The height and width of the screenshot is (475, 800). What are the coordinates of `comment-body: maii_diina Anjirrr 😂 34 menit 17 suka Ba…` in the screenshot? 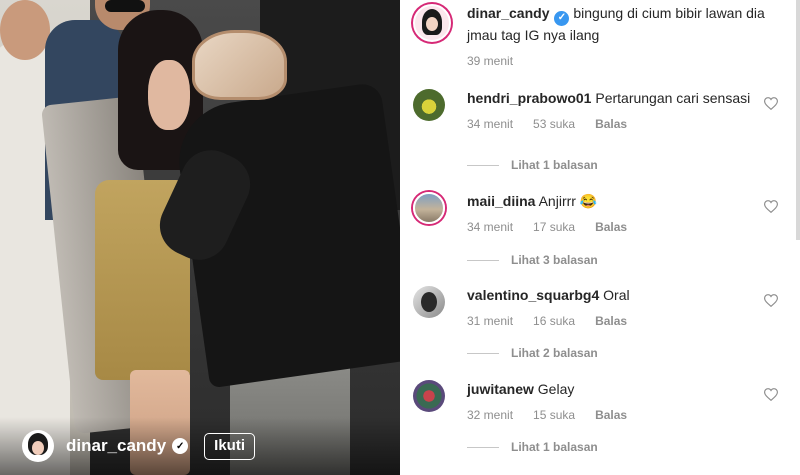 It's located at (625, 214).